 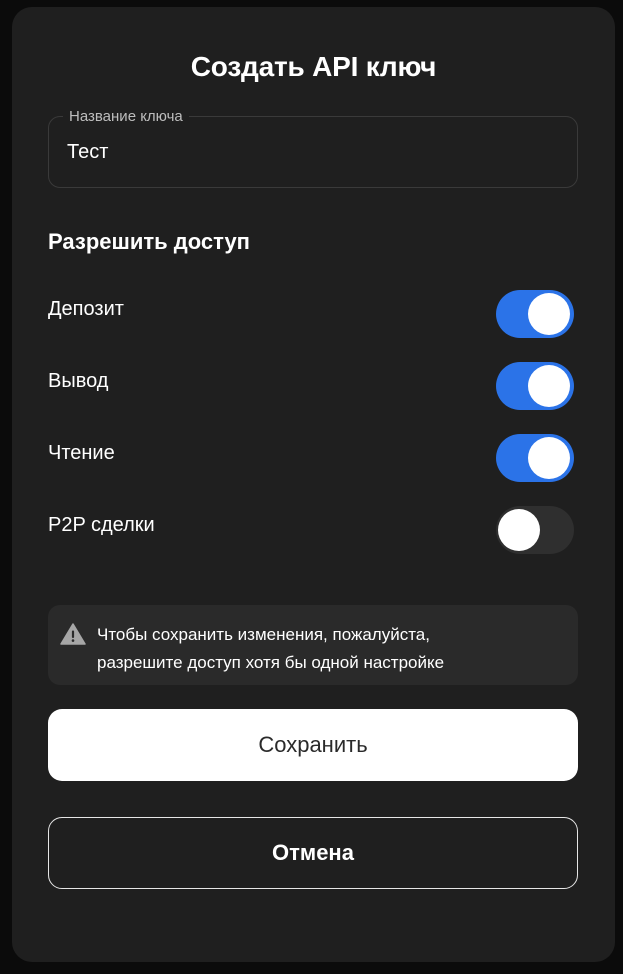 I want to click on key-name-field: Название ключа, so click(x=313, y=148).